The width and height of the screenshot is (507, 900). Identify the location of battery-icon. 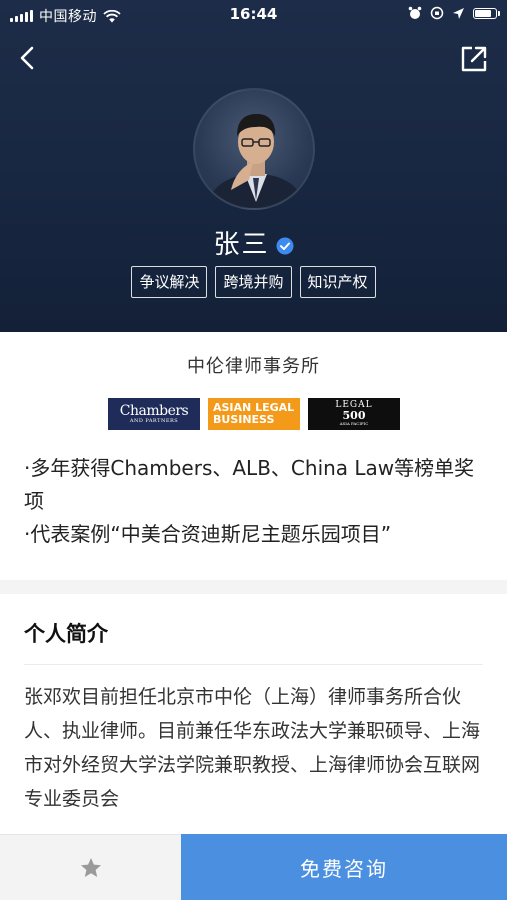
(486, 13).